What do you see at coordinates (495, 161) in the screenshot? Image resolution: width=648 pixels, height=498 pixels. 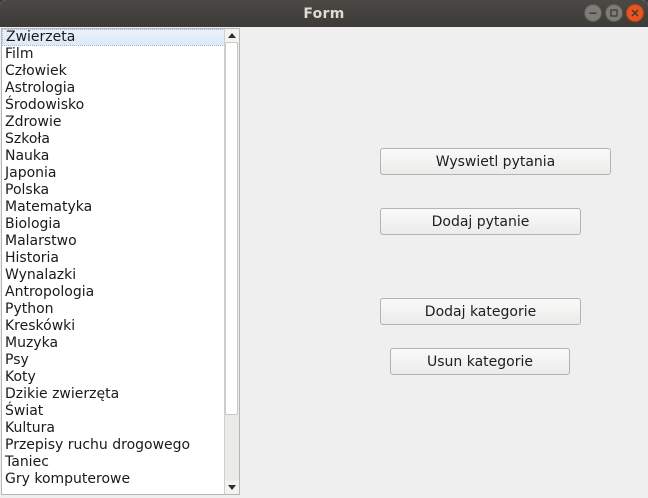 I see `show-questions-button: Wyswietl pytania` at bounding box center [495, 161].